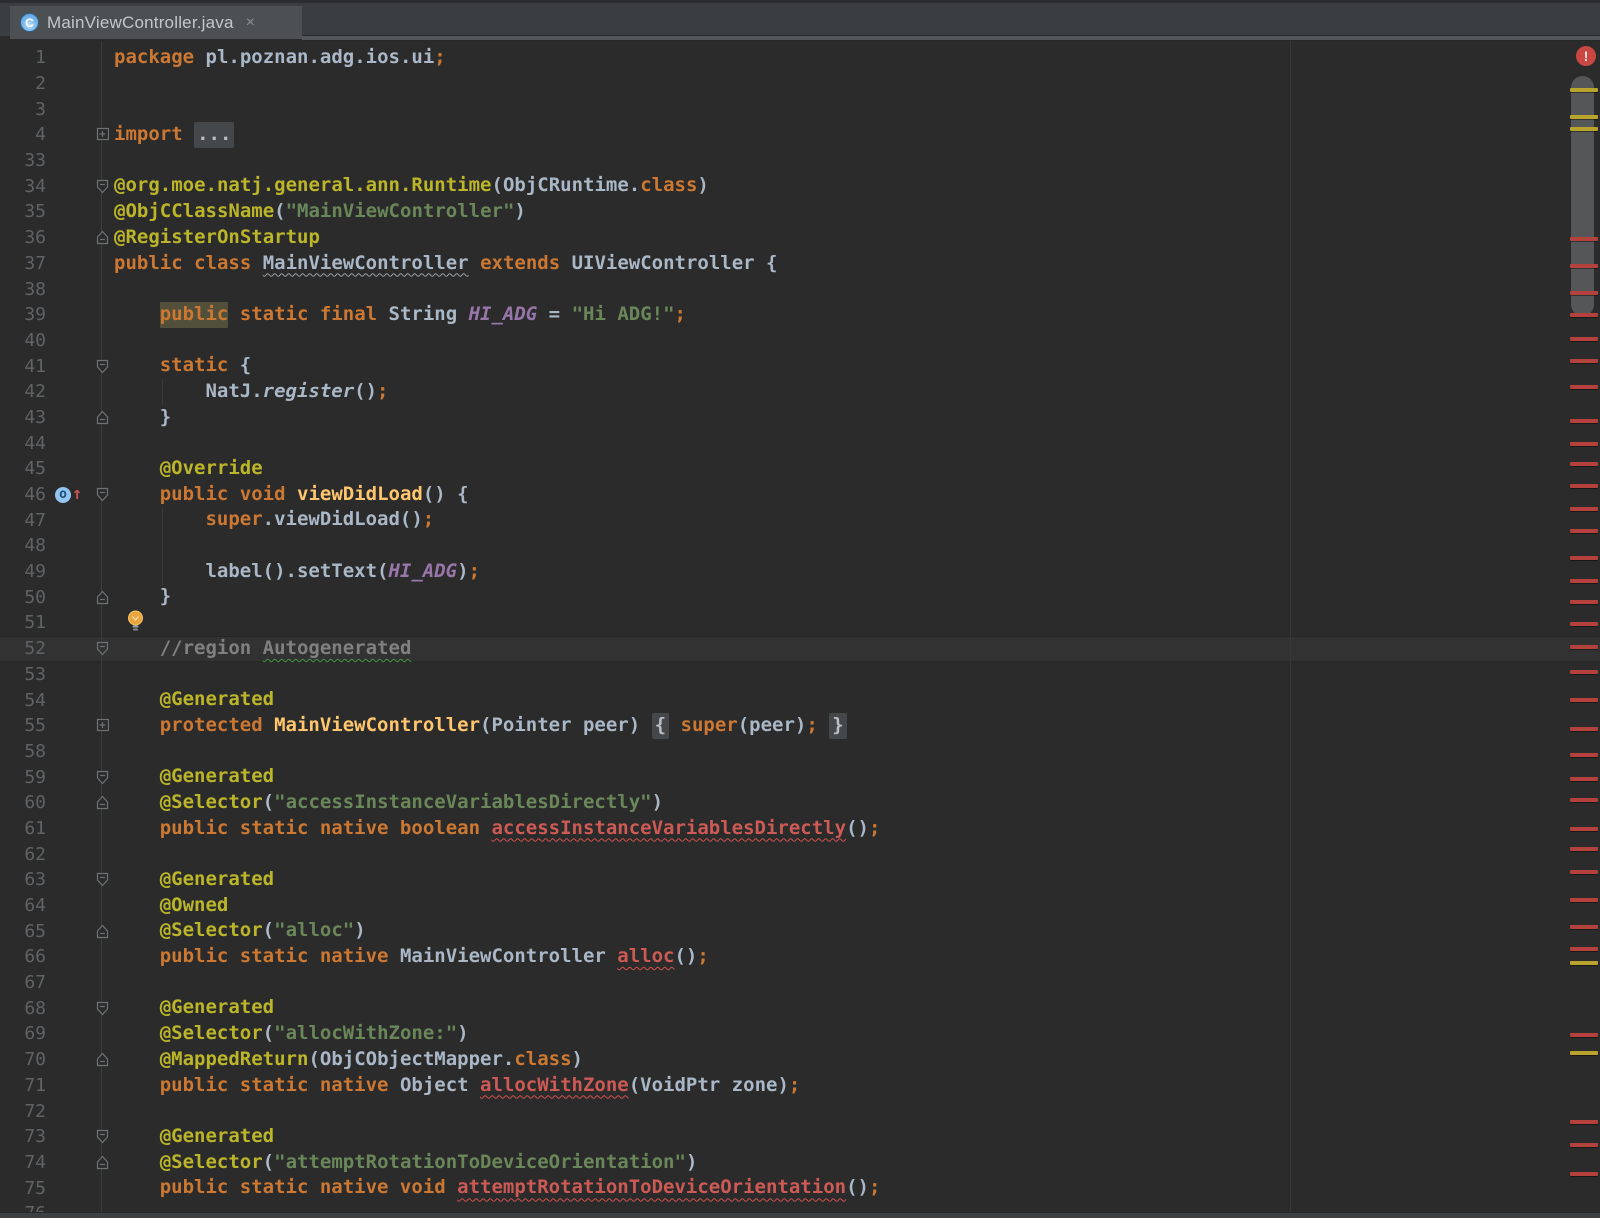 The image size is (1600, 1218). Describe the element at coordinates (780, 212) in the screenshot. I see `code-line-35: 35 @ObjCClassName("MainViewController")` at that location.